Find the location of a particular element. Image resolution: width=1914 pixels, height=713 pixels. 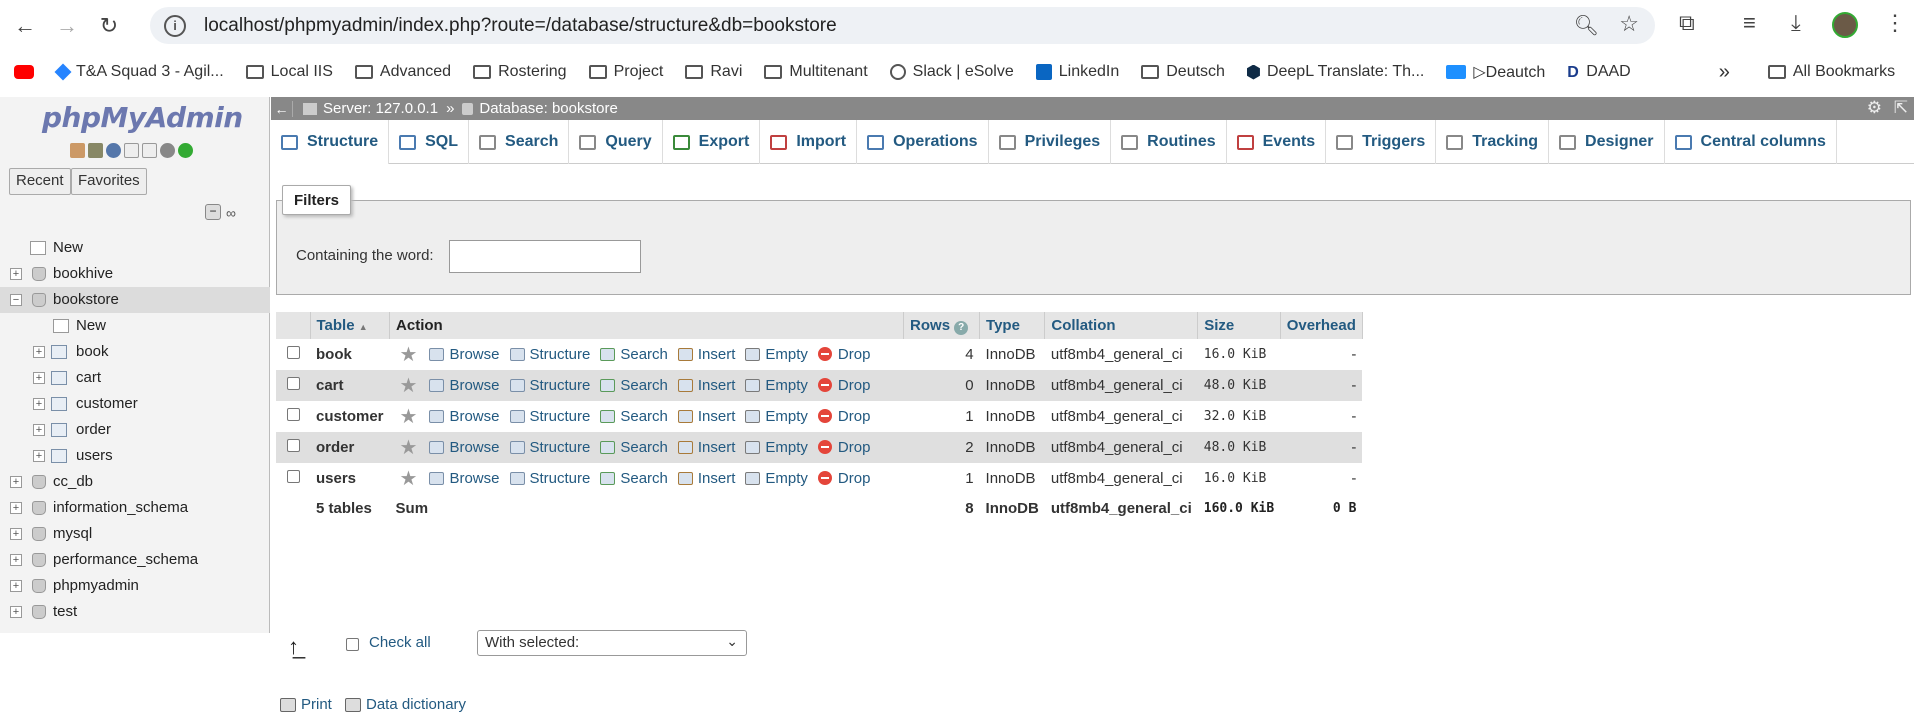

sql-docs-icon is located at coordinates (149, 150).